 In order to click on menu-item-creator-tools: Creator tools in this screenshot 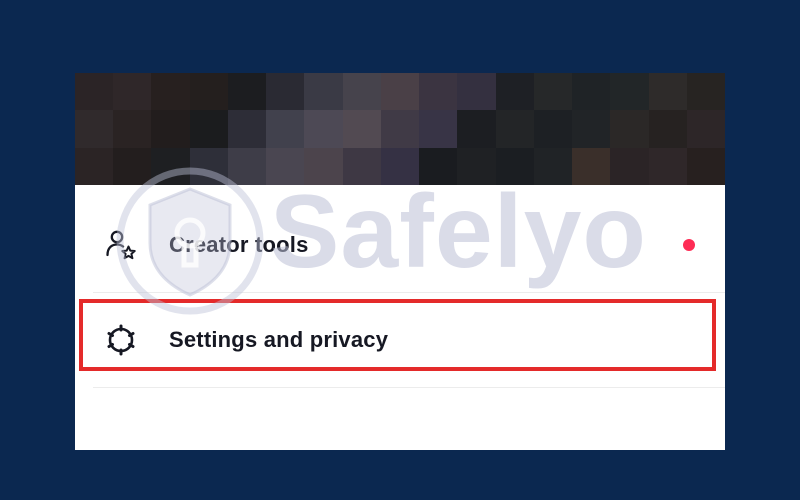, I will do `click(400, 245)`.